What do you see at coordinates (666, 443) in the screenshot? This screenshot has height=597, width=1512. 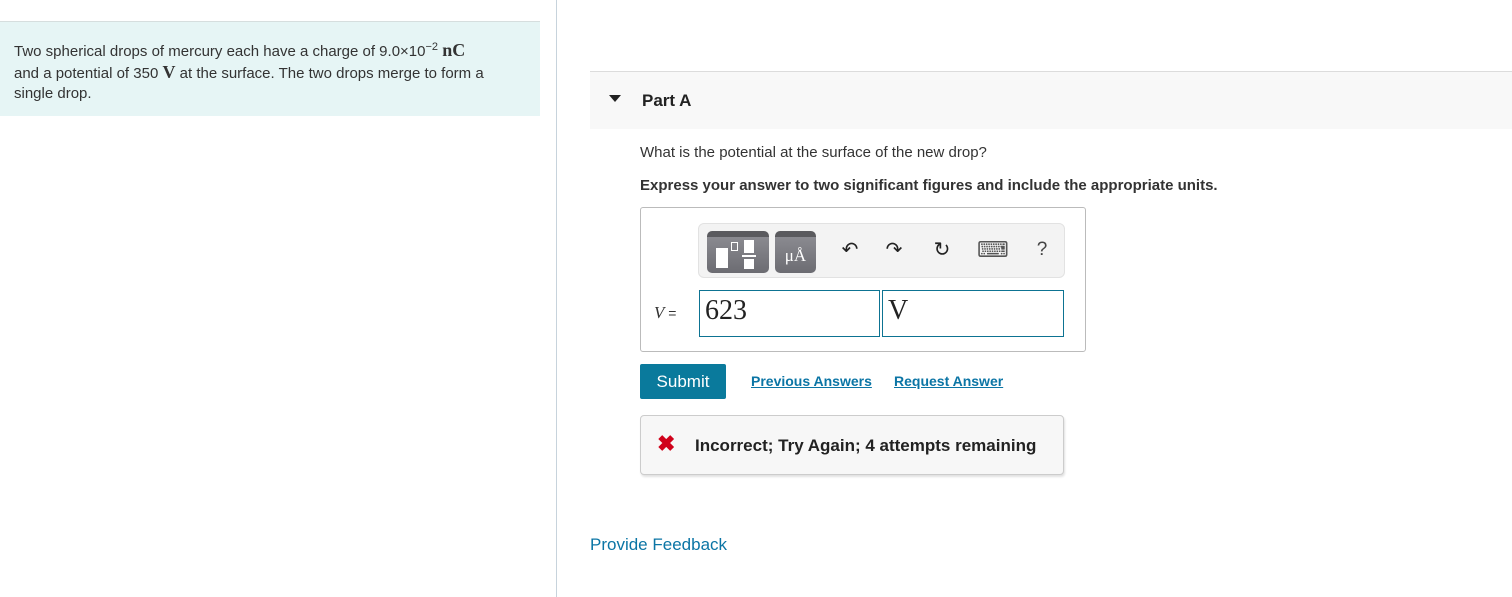 I see `incorrect-x-icon: ✖` at bounding box center [666, 443].